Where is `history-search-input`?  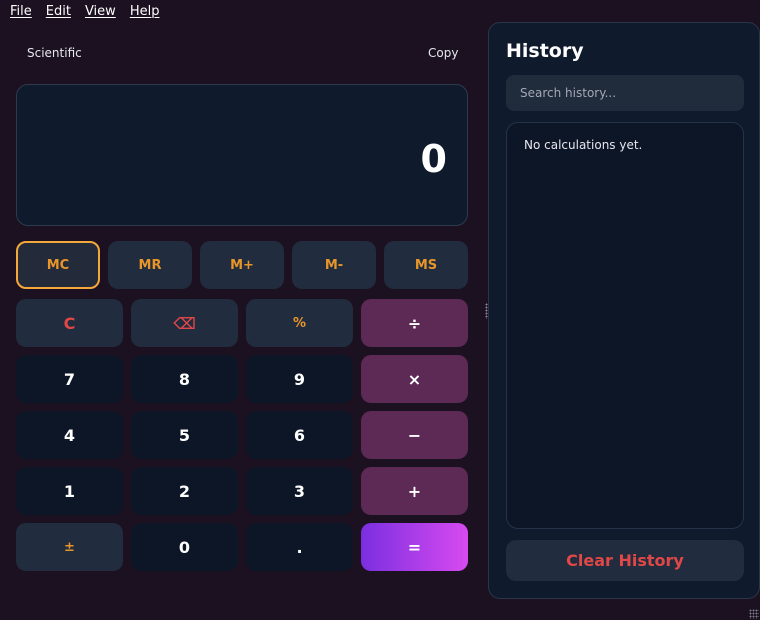
history-search-input is located at coordinates (625, 93).